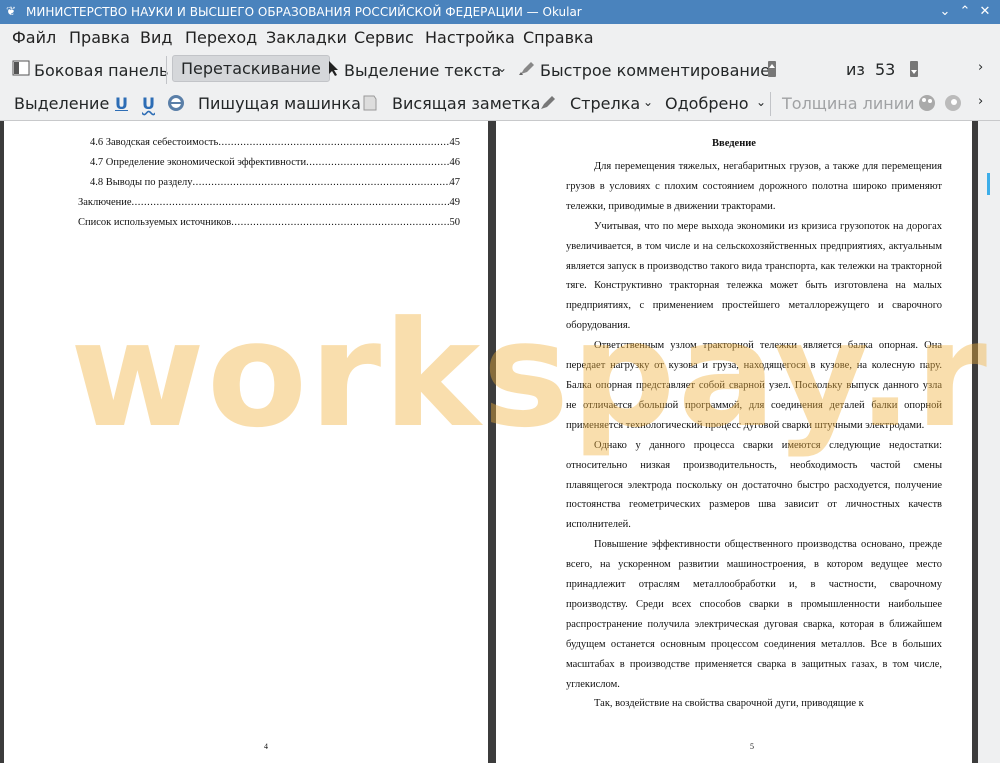  I want to click on toc-entry-title: Заключение, so click(105, 202).